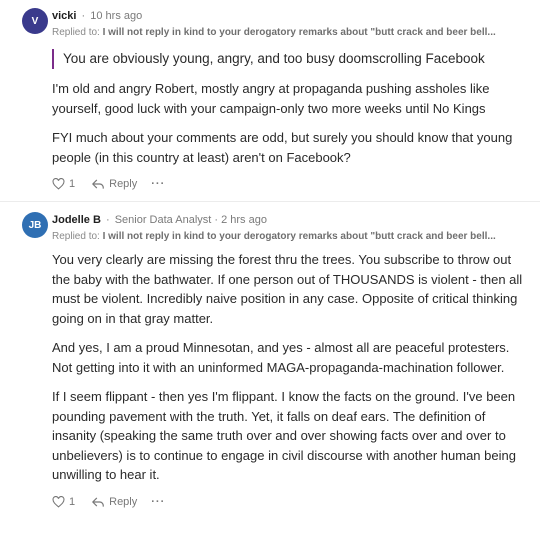 This screenshot has height=535, width=540. I want to click on author-name: Jodelle B, so click(76, 220).